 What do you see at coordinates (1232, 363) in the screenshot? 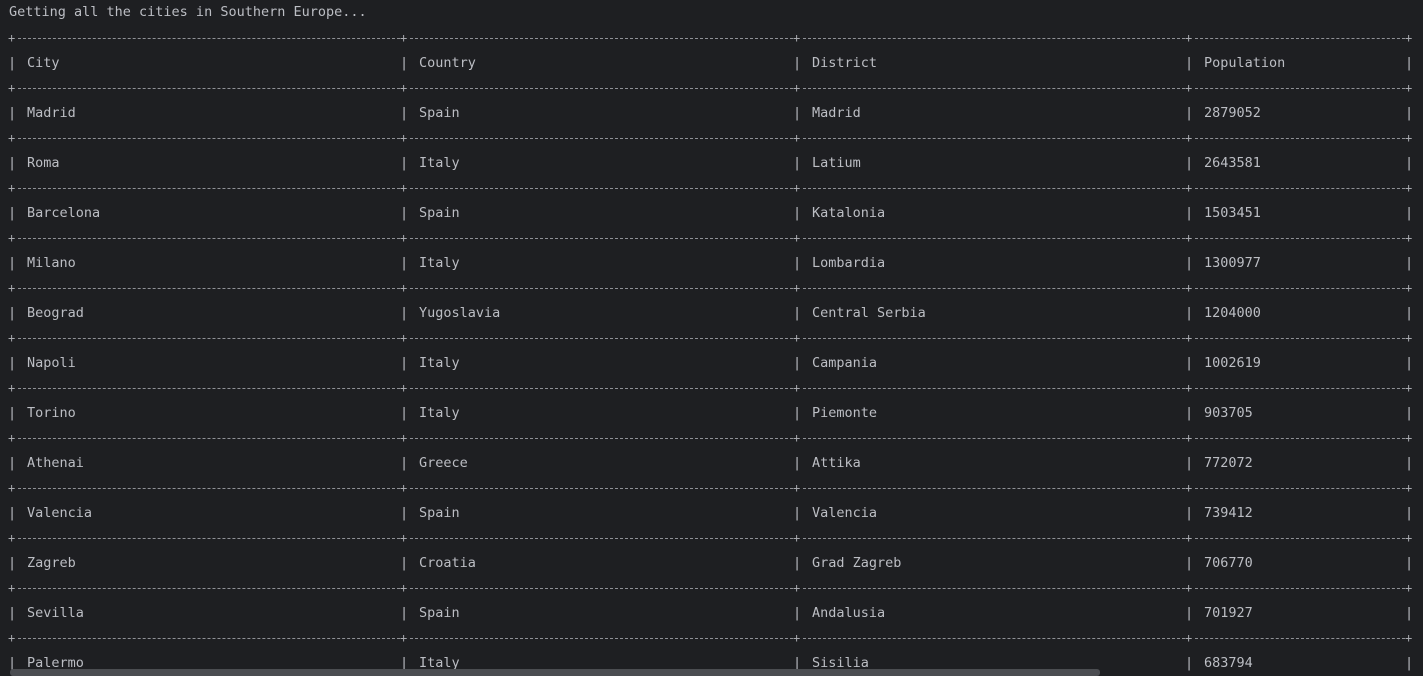
I see `table-cell: 1002619` at bounding box center [1232, 363].